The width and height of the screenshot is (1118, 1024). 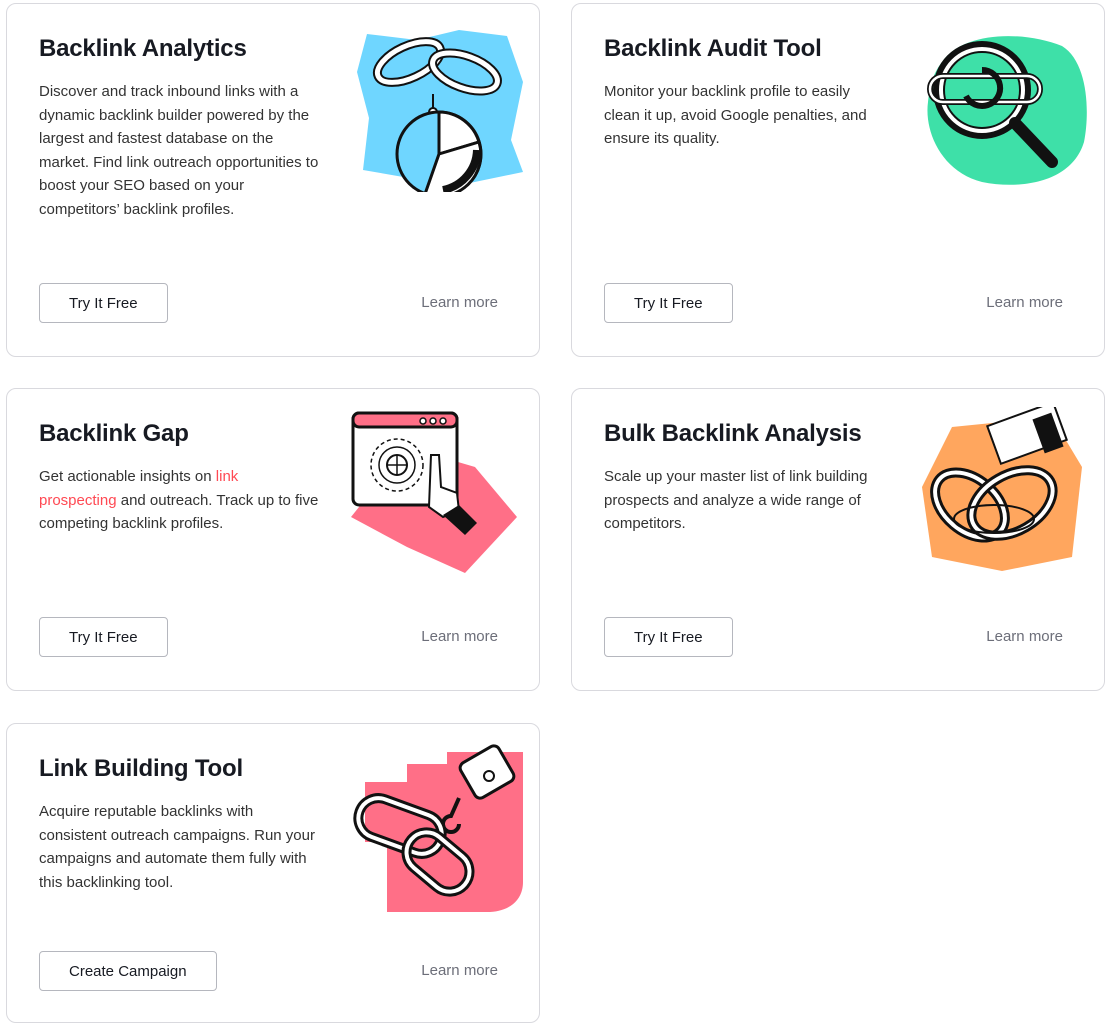 What do you see at coordinates (141, 768) in the screenshot?
I see `card-title: Link Building Tool` at bounding box center [141, 768].